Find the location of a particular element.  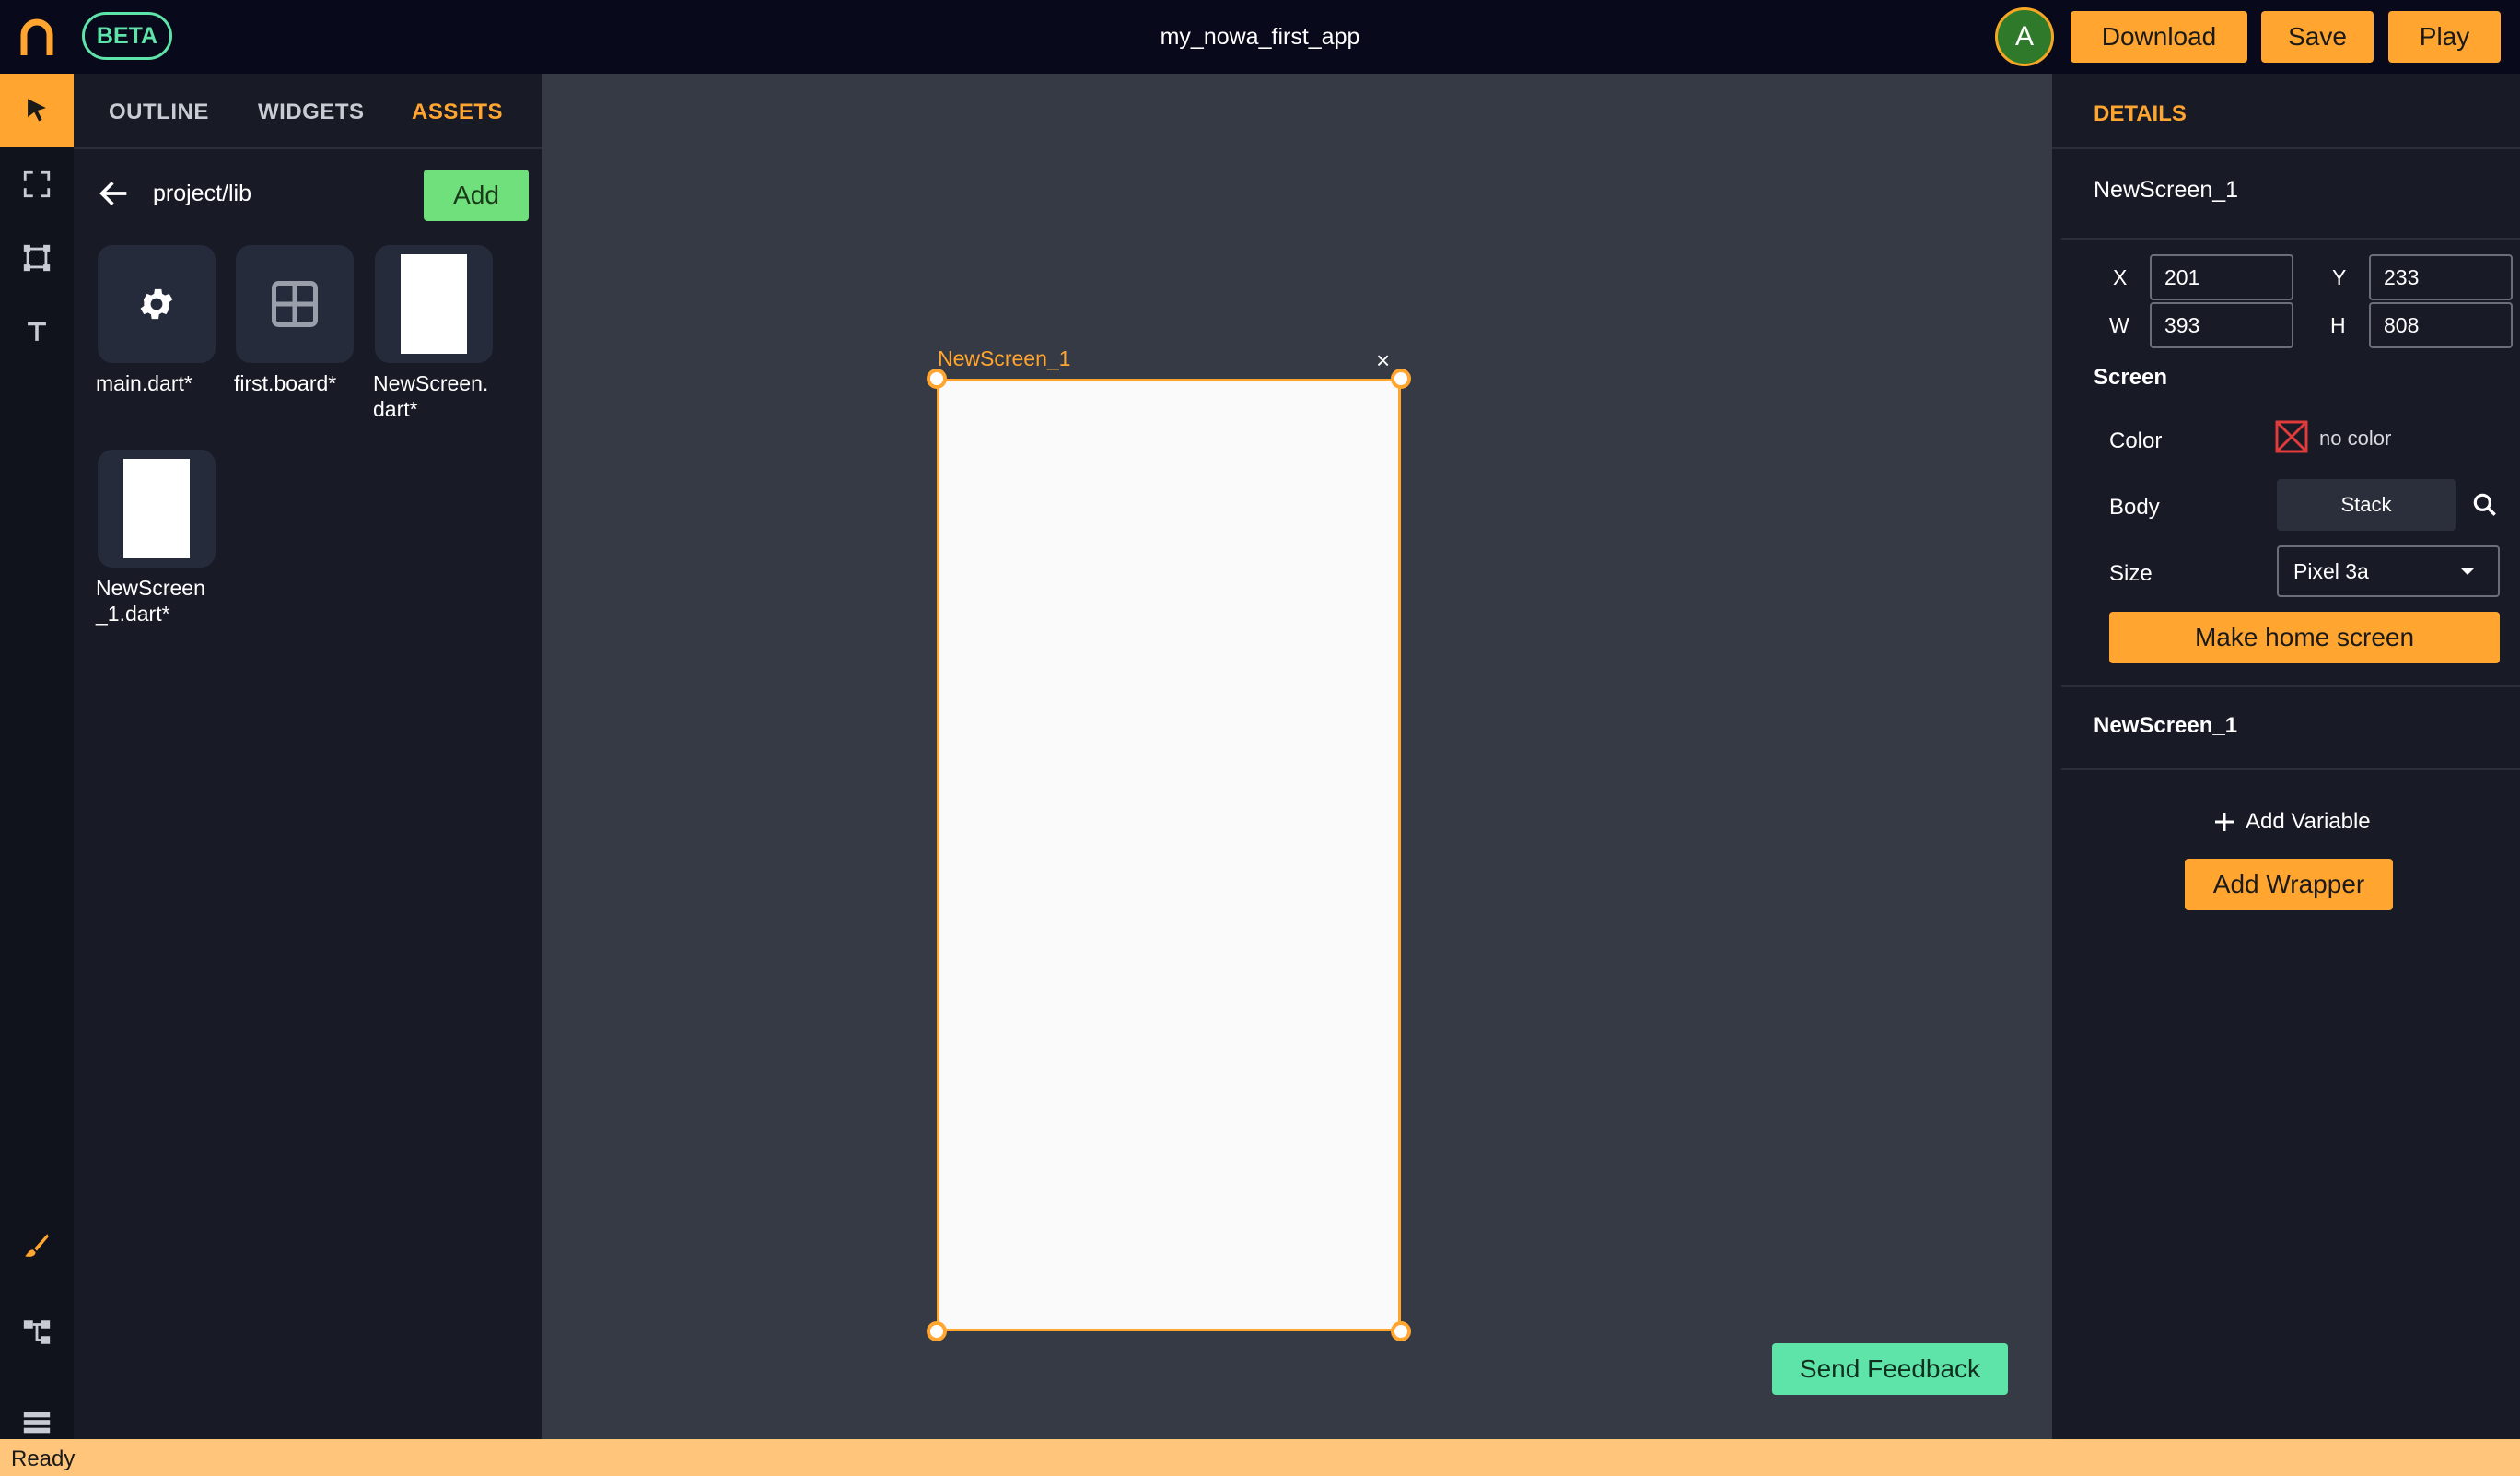

search-icon is located at coordinates (2485, 505).